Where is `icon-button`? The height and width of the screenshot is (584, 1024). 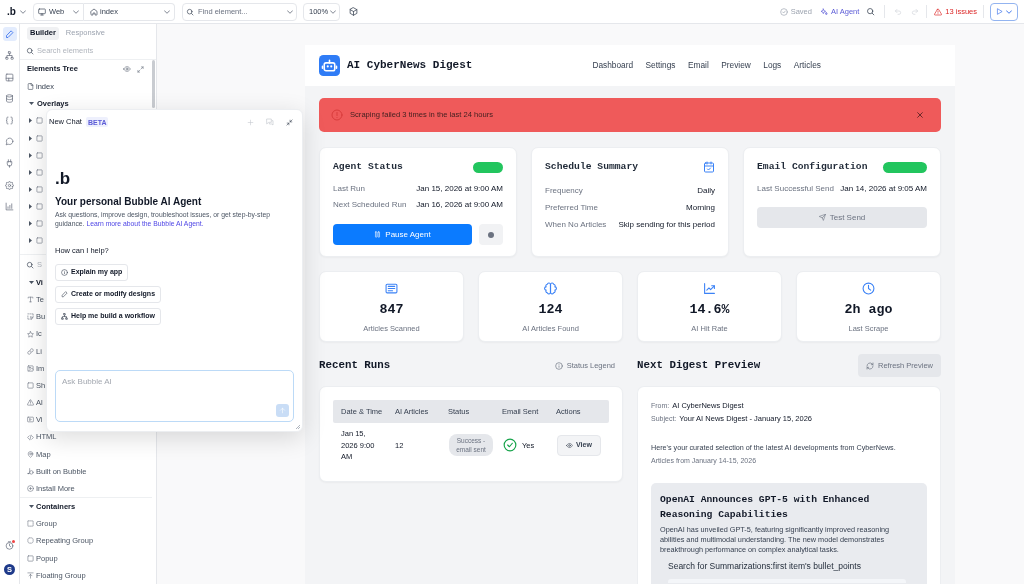 icon-button is located at coordinates (491, 234).